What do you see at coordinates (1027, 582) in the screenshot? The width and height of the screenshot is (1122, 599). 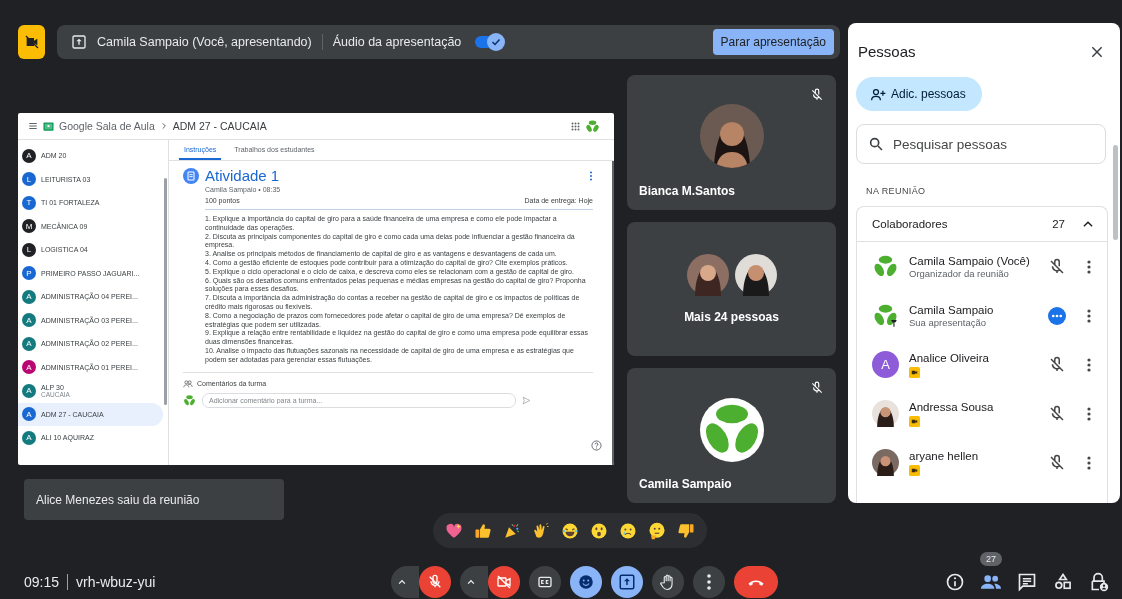 I see `chat-icon` at bounding box center [1027, 582].